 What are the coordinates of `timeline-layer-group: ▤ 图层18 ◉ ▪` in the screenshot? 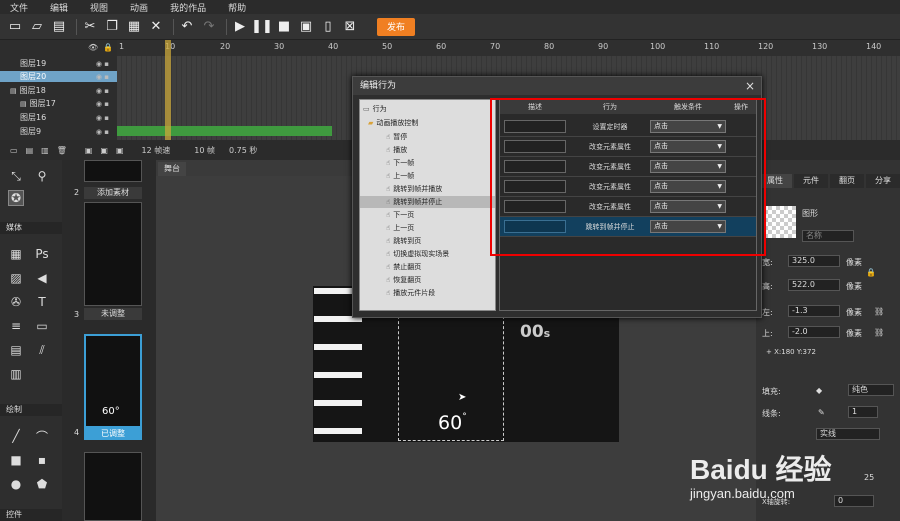 It's located at (58, 90).